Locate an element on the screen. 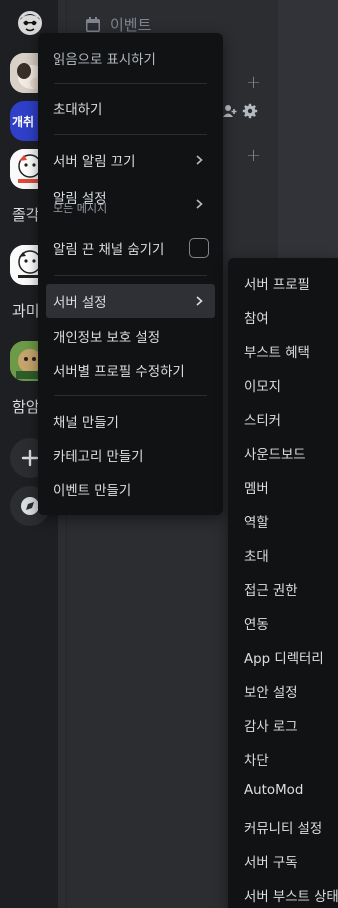 The width and height of the screenshot is (338, 908). checkbox is located at coordinates (199, 248).